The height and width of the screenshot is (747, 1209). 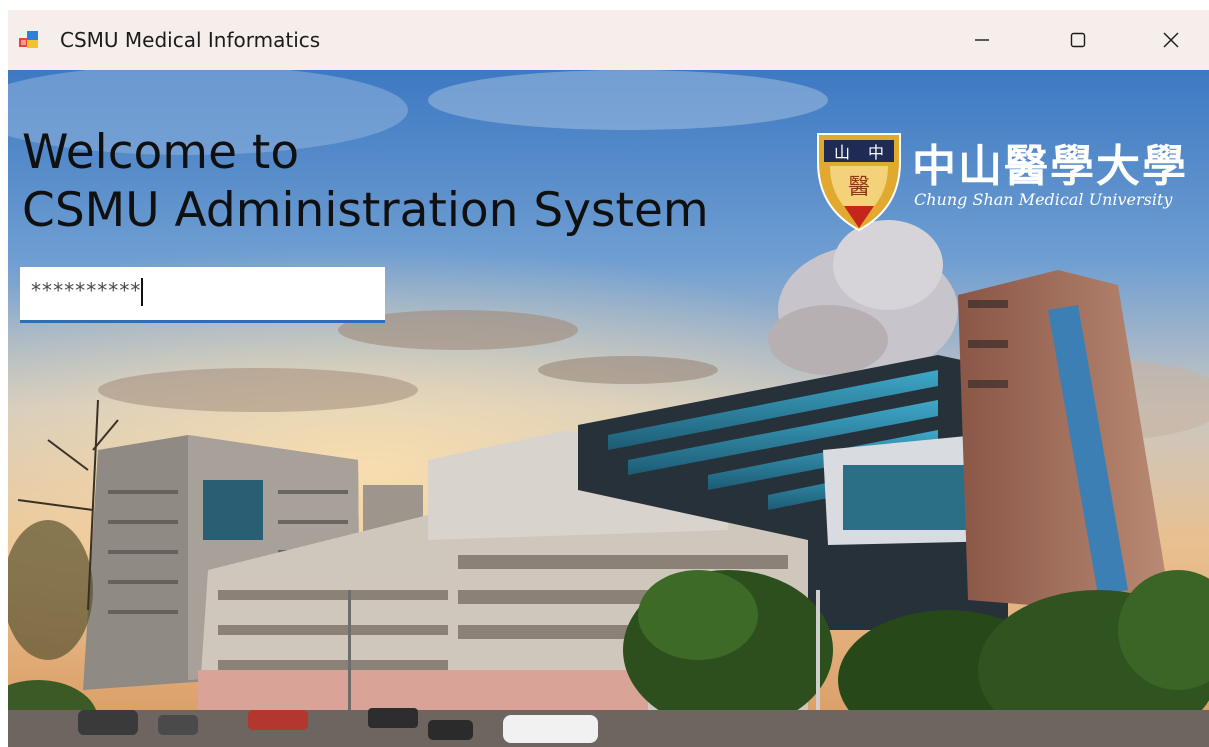 I want to click on maximize-icon, so click(x=1078, y=40).